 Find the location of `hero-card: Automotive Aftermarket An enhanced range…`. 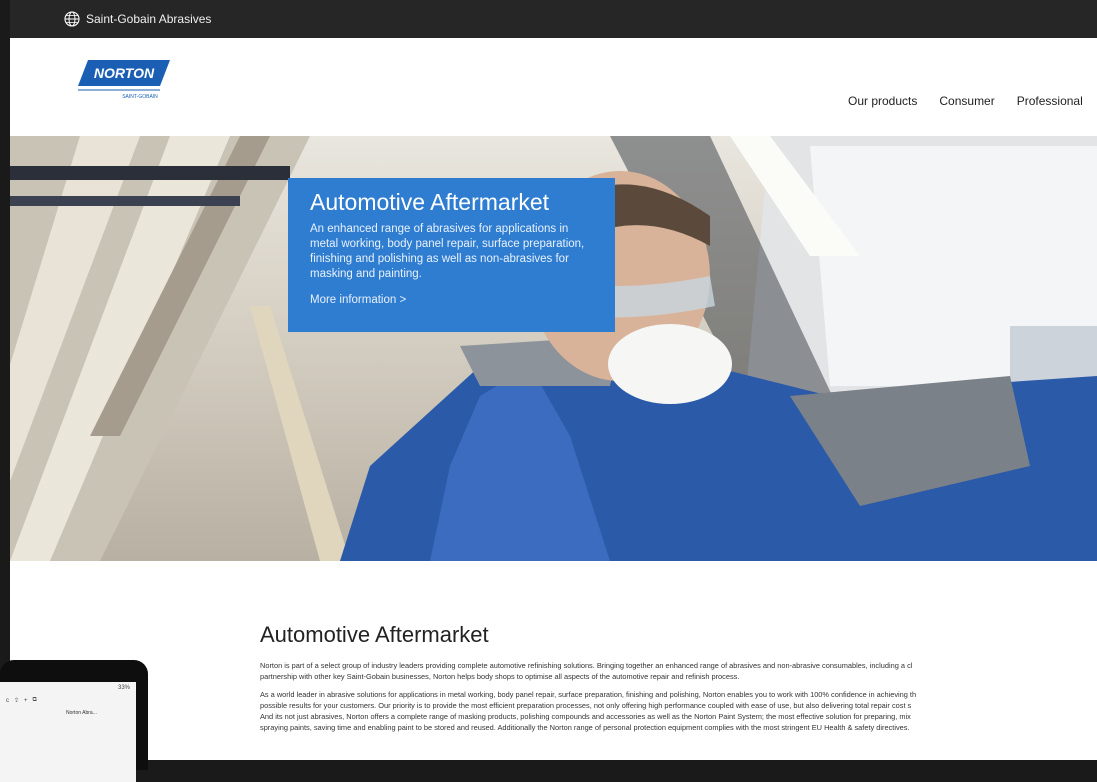

hero-card: Automotive Aftermarket An enhanced range… is located at coordinates (451, 255).